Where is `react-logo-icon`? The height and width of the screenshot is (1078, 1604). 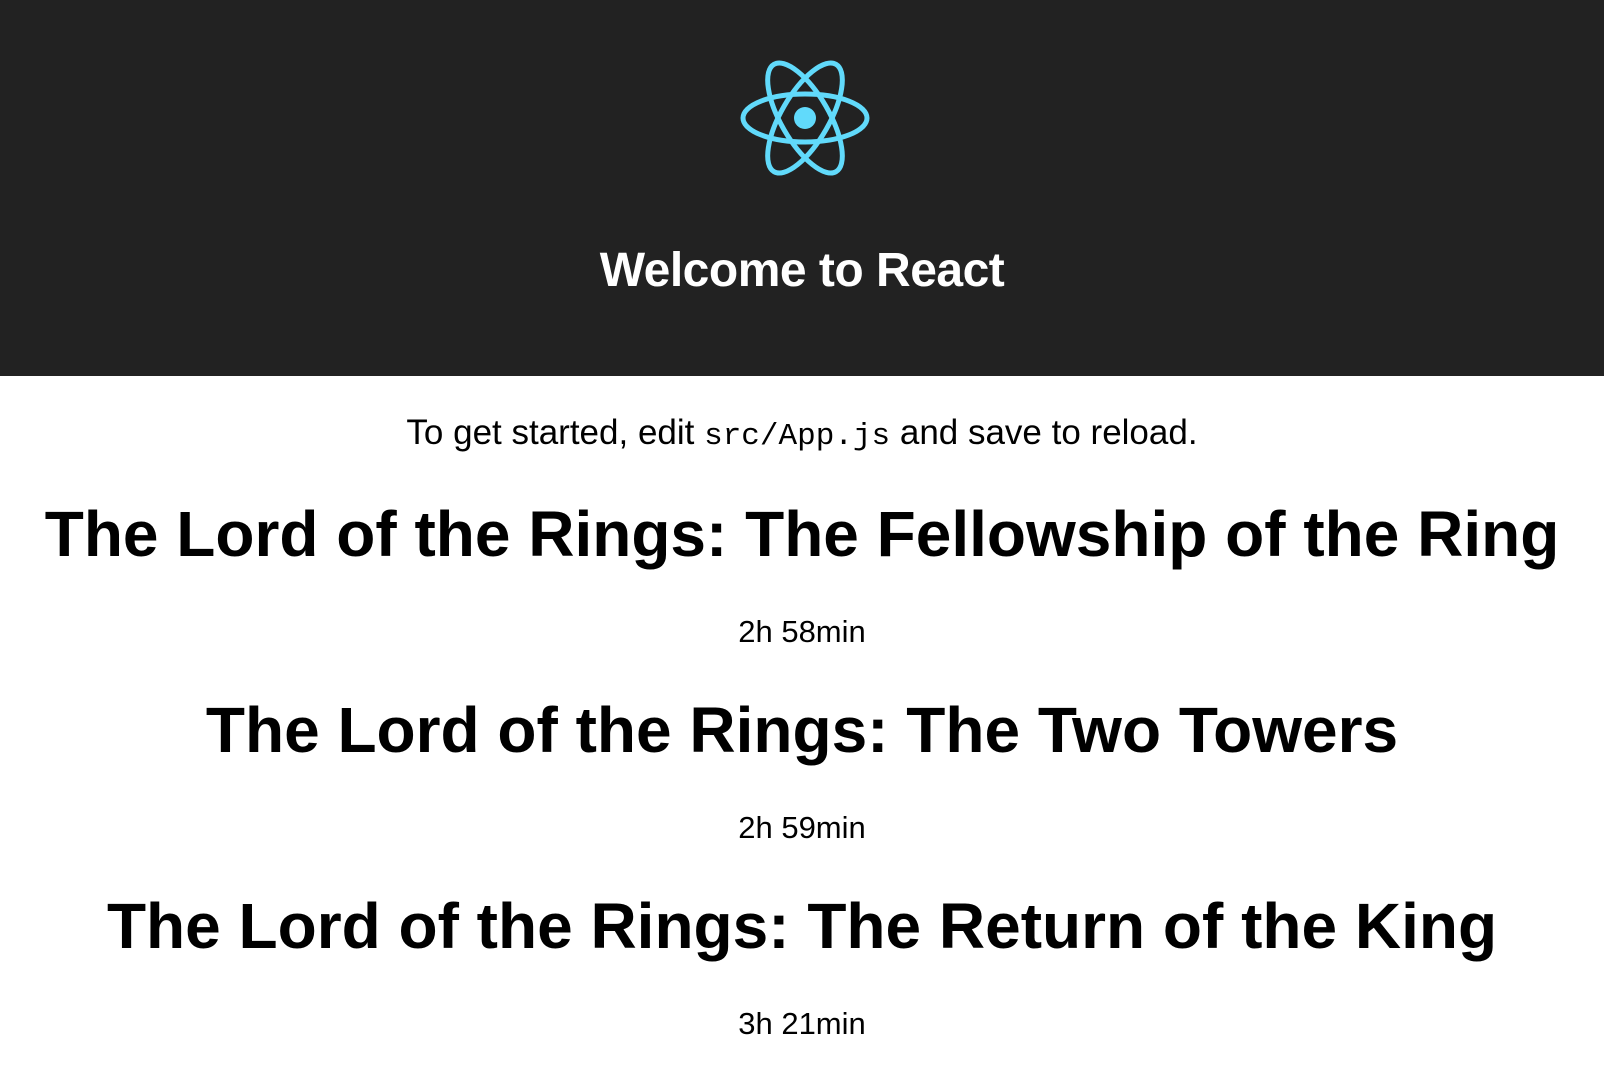 react-logo-icon is located at coordinates (805, 118).